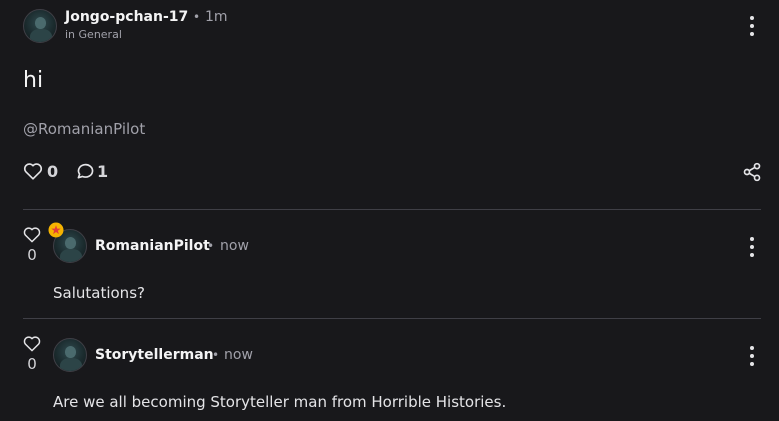  Describe the element at coordinates (70, 34) in the screenshot. I see `in-prefix: in` at that location.